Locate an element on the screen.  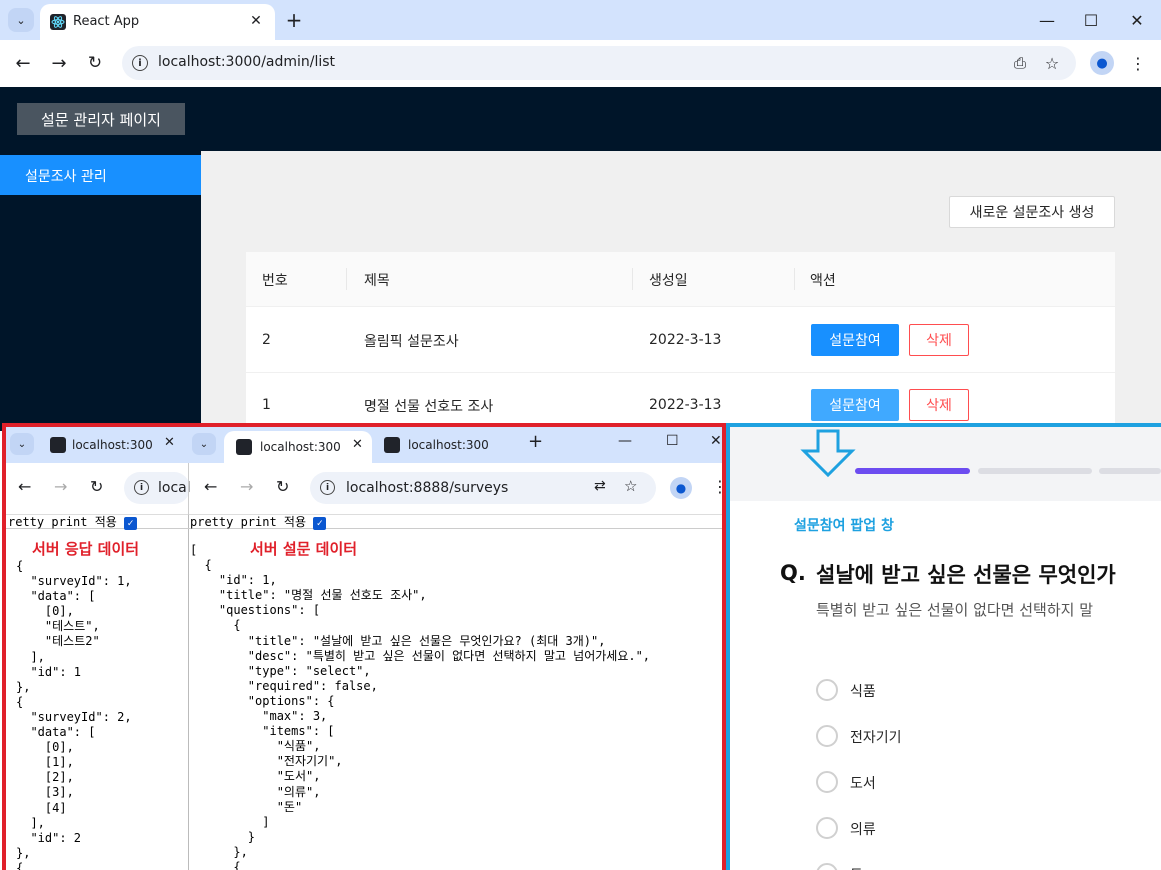
url-text: localhost:8888/surveys is located at coordinates (427, 488).